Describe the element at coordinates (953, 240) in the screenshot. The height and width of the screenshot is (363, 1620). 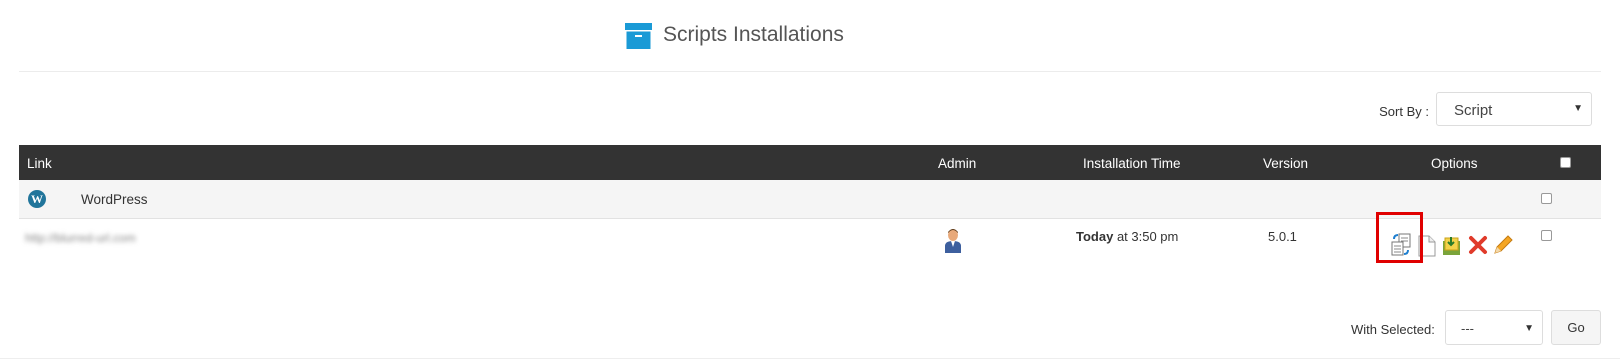
I see `admin-user-icon` at that location.